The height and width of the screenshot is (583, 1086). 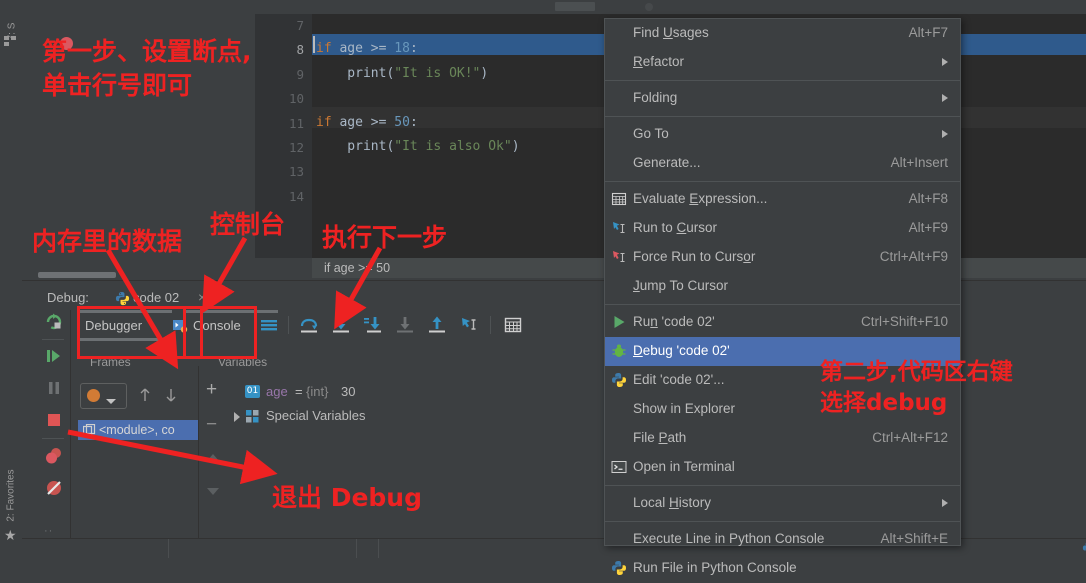 What do you see at coordinates (252, 416) in the screenshot?
I see `special-variables-icon` at bounding box center [252, 416].